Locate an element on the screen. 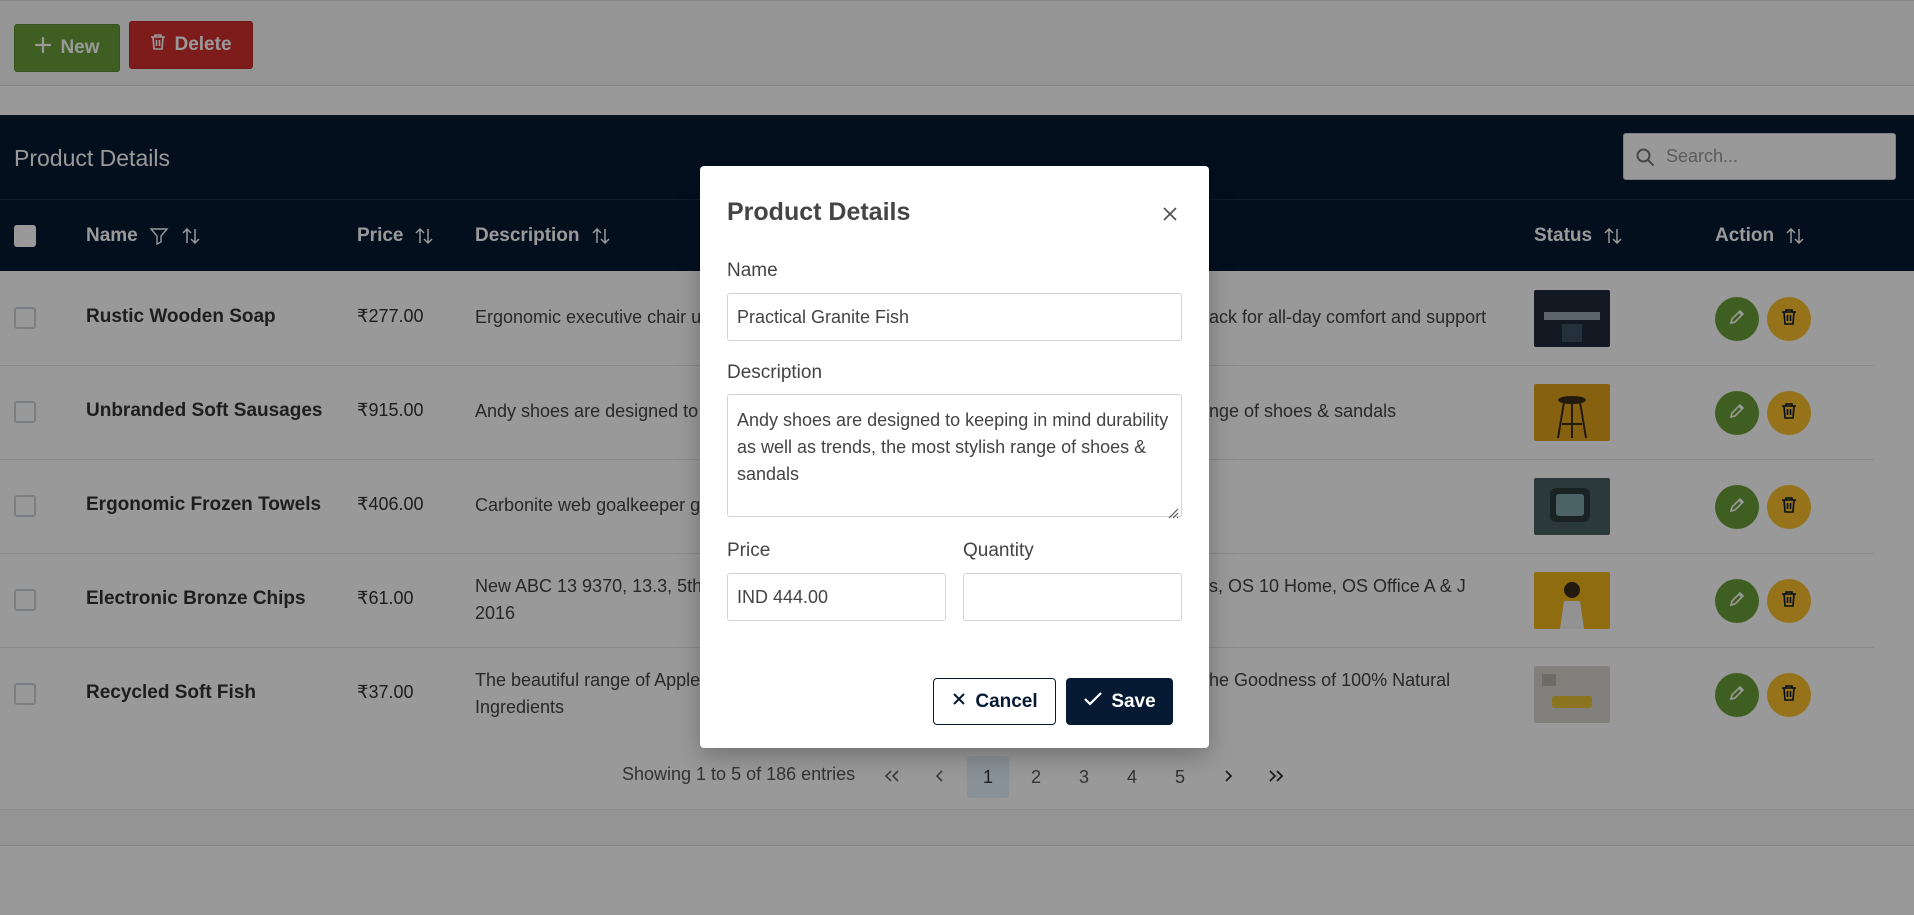 The width and height of the screenshot is (1914, 915). save-button-label: Save is located at coordinates (1133, 701).